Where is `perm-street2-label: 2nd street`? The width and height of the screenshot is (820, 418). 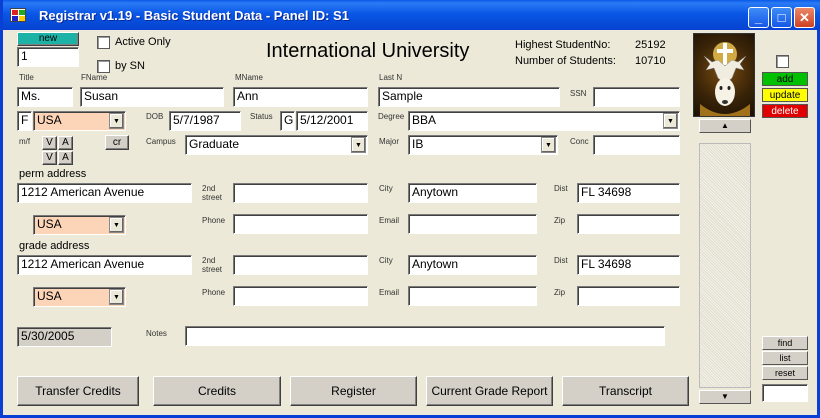 perm-street2-label: 2nd street is located at coordinates (212, 193).